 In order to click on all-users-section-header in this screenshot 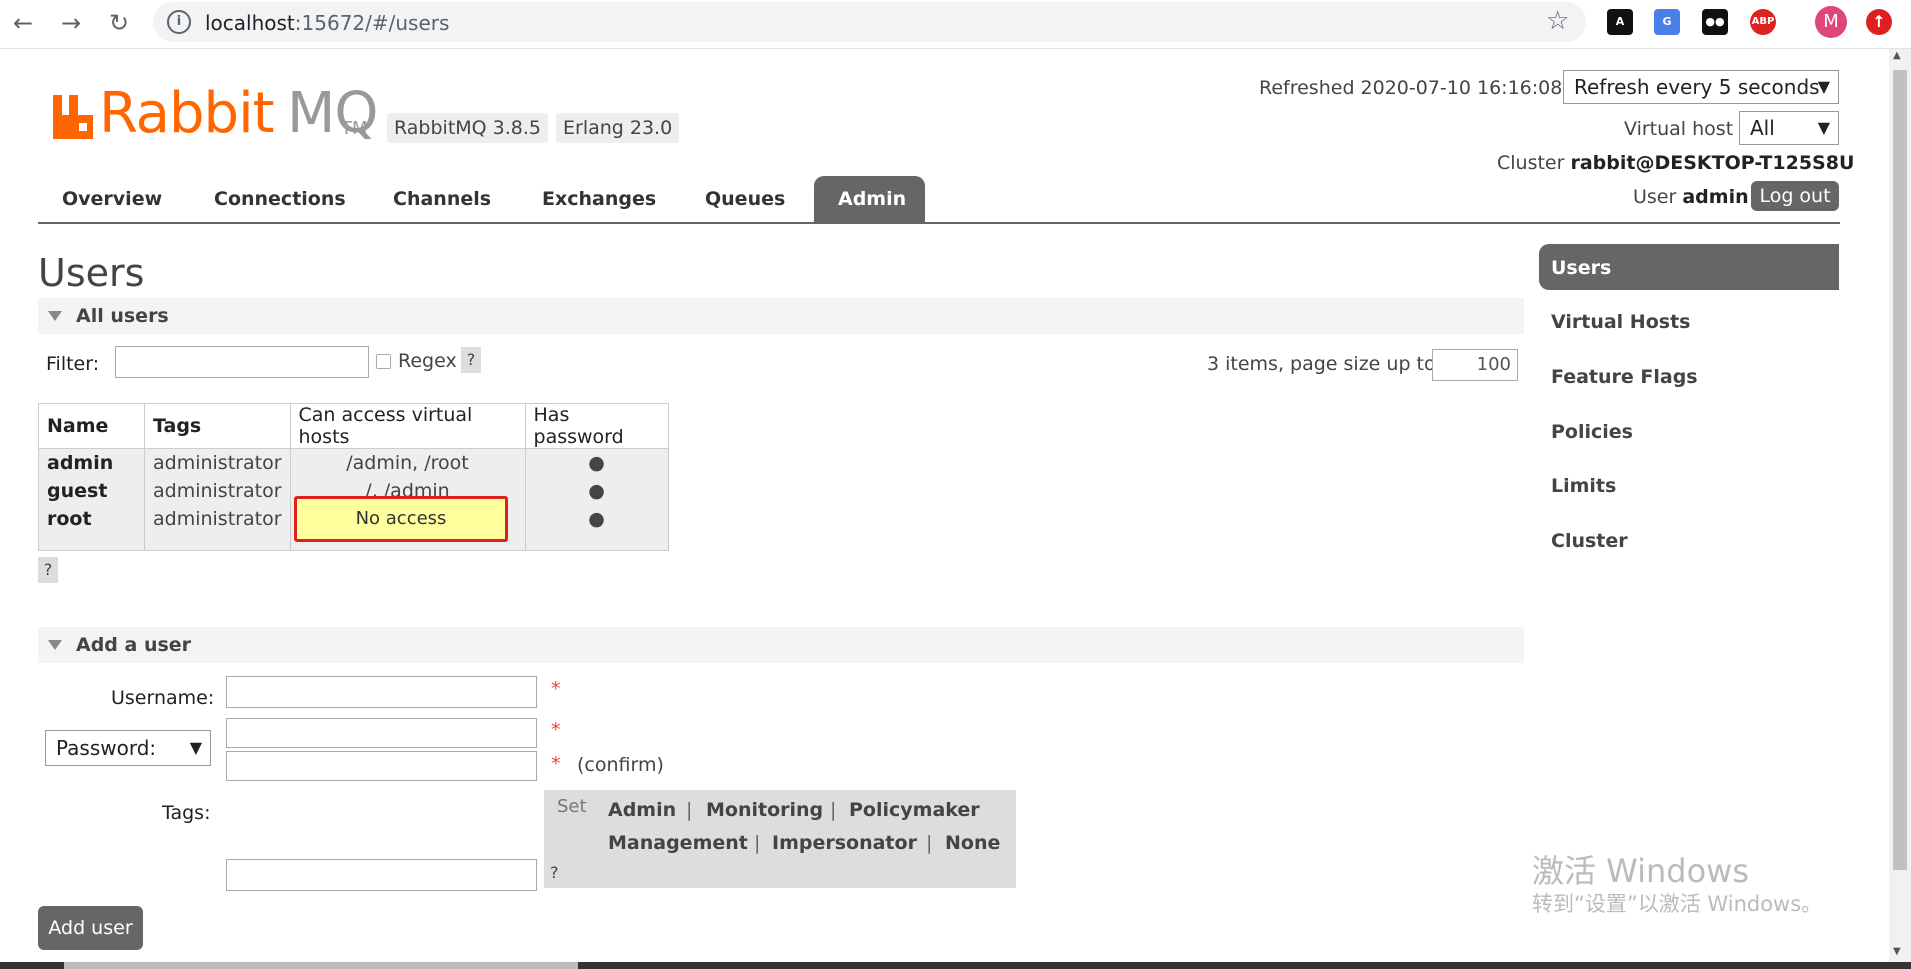, I will do `click(781, 316)`.